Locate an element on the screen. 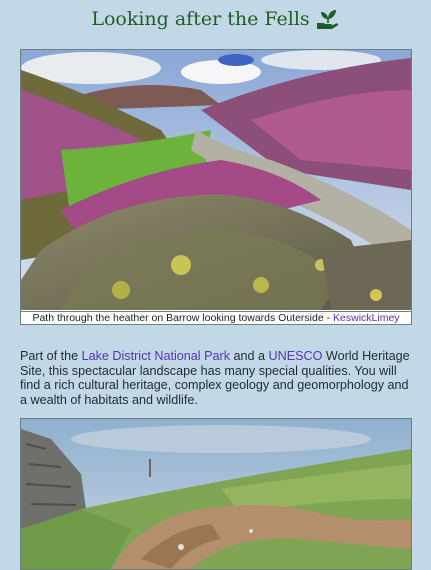  lake-district-national-park-link: Lake District National Park is located at coordinates (156, 356).